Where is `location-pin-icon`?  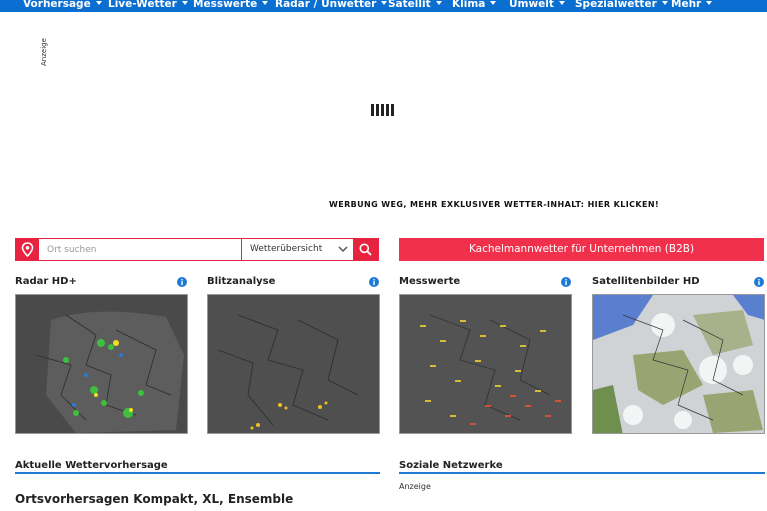
location-pin-icon is located at coordinates (27, 249).